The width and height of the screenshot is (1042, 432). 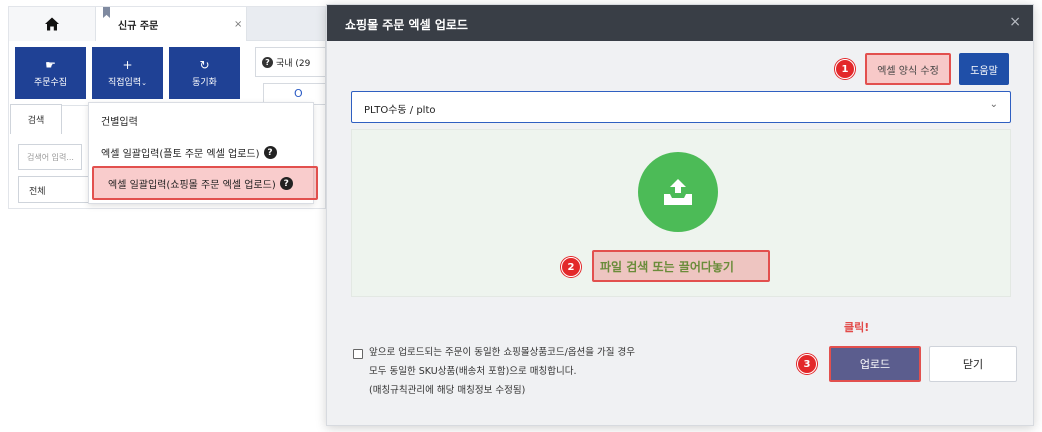 What do you see at coordinates (106, 12) in the screenshot?
I see `bookmark-icon` at bounding box center [106, 12].